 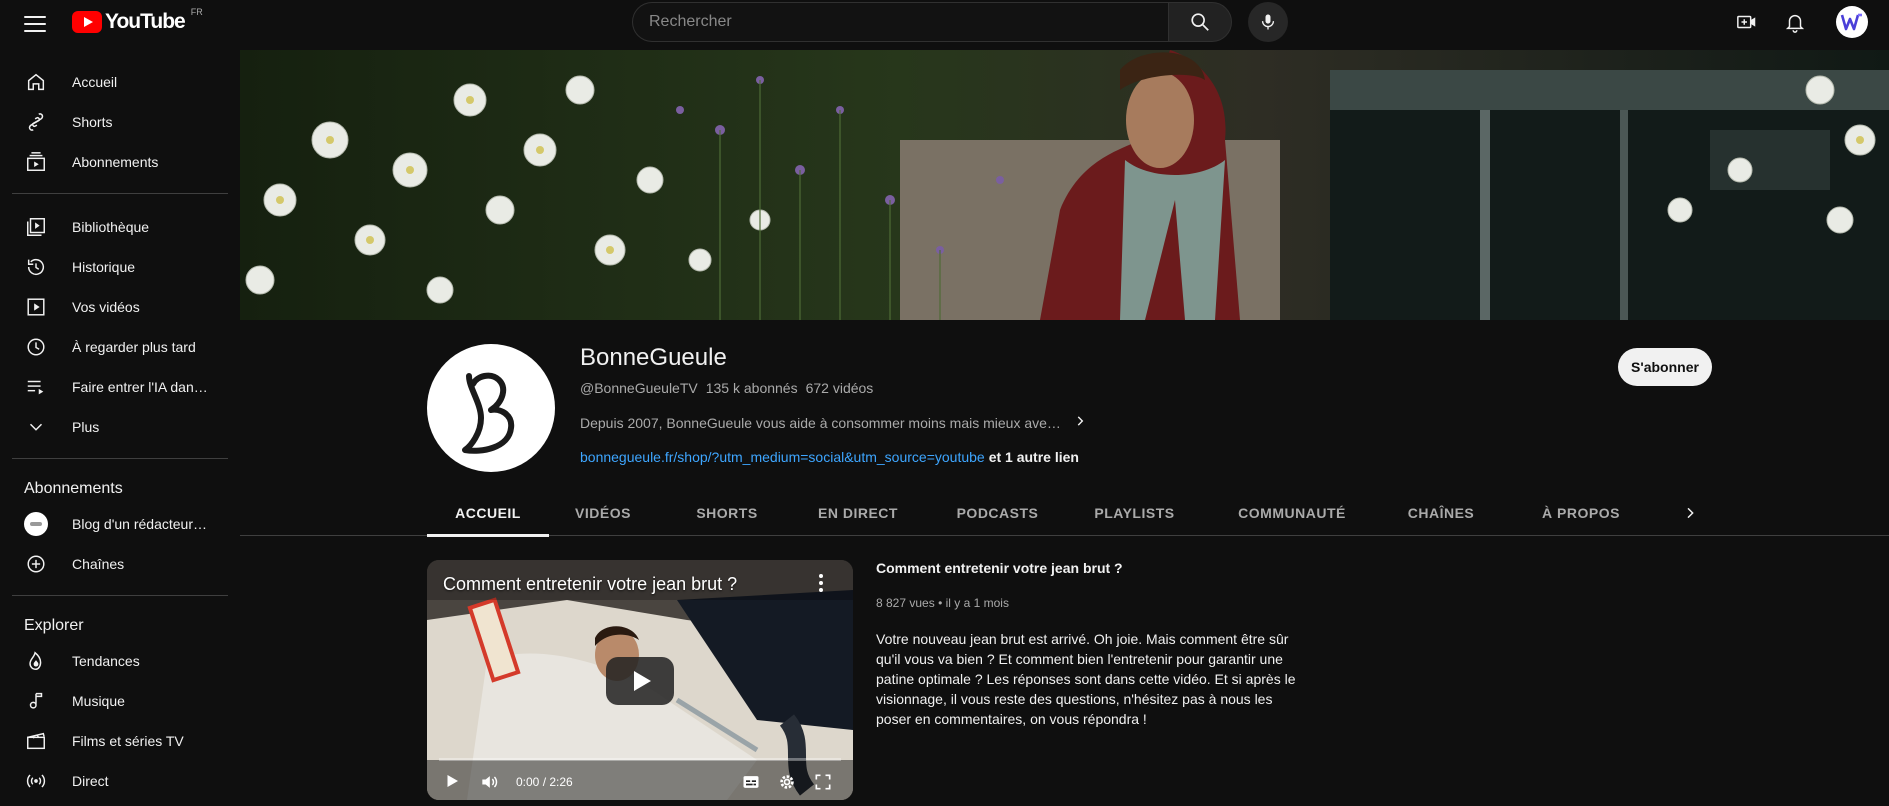 What do you see at coordinates (727, 513) in the screenshot?
I see `tab-shorts: SHORTS` at bounding box center [727, 513].